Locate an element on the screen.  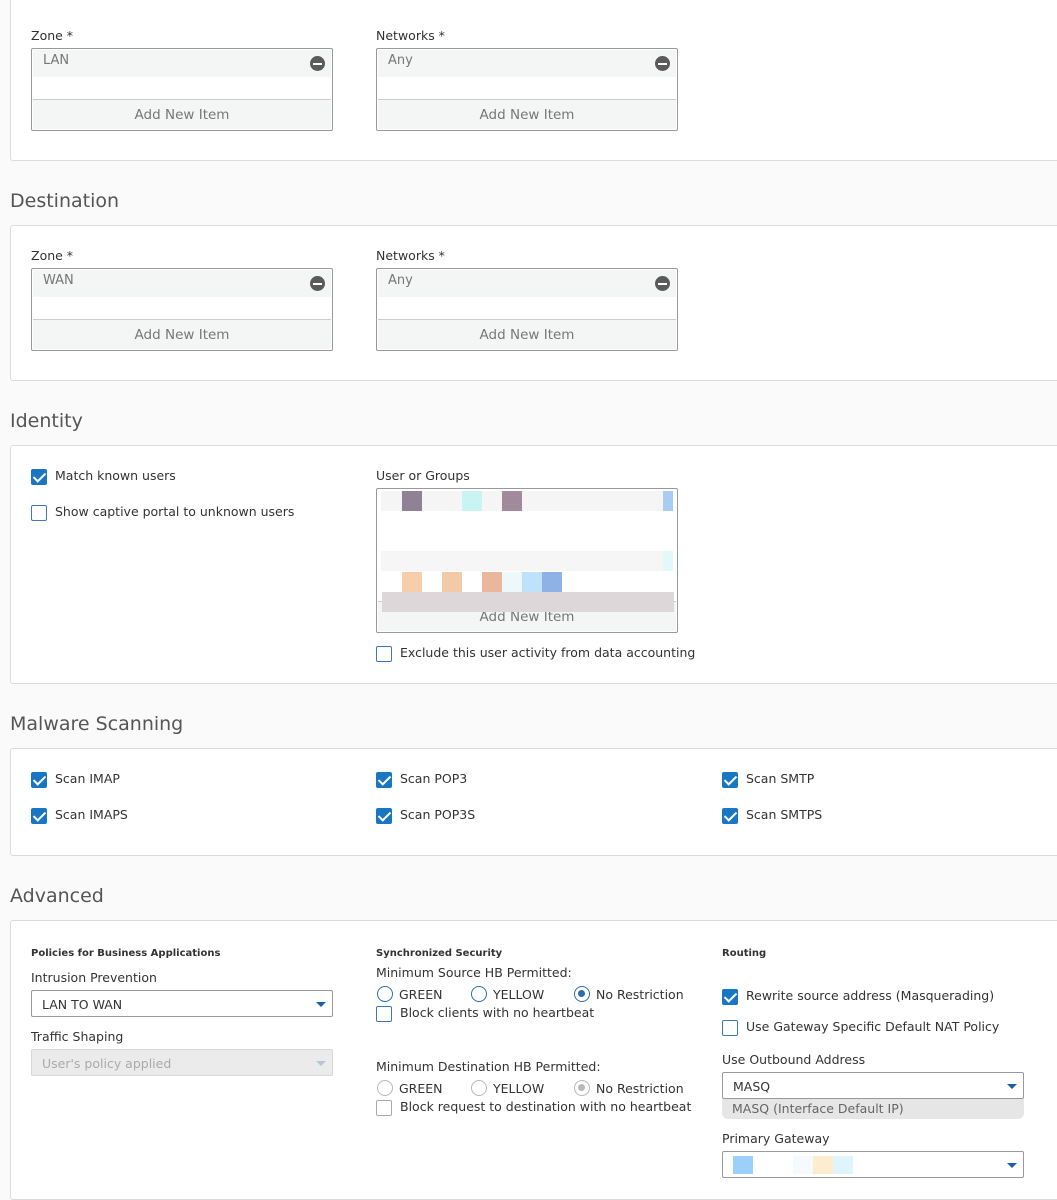
block-clients-checkbox is located at coordinates (384, 1014).